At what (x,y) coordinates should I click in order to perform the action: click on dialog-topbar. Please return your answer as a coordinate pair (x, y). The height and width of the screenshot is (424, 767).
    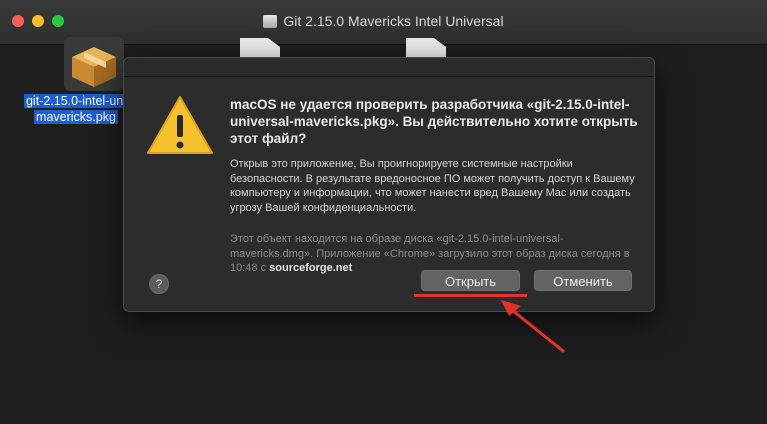
    Looking at the image, I should click on (389, 67).